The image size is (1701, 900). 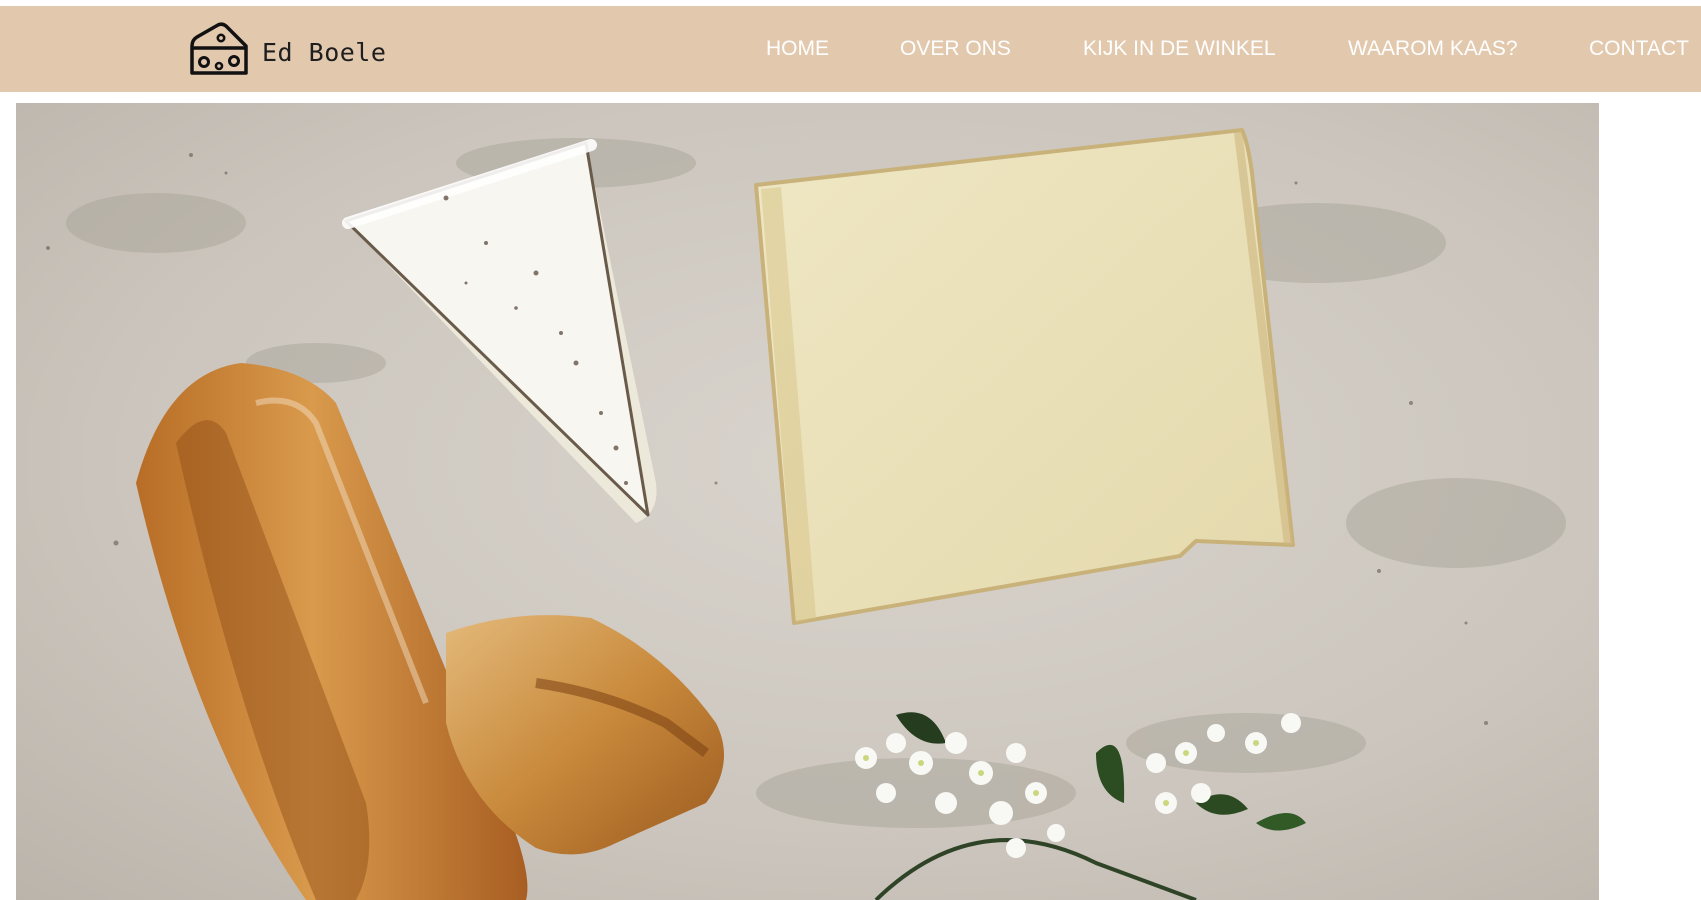 What do you see at coordinates (1179, 49) in the screenshot?
I see `nav-kijk-in-de-winkel: KIJK IN DE WINKEL` at bounding box center [1179, 49].